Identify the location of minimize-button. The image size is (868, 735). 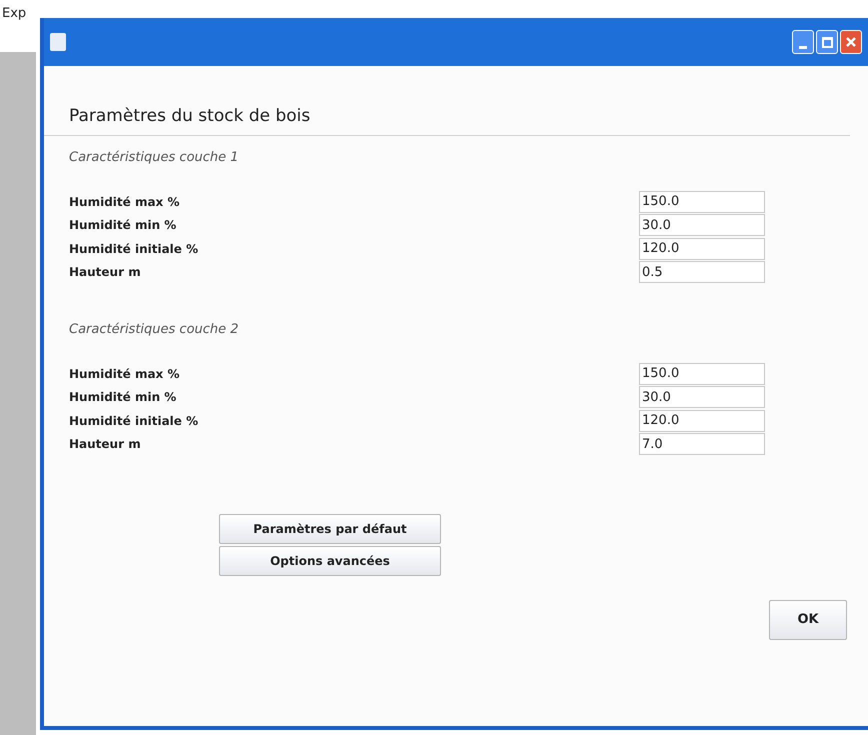
(803, 42).